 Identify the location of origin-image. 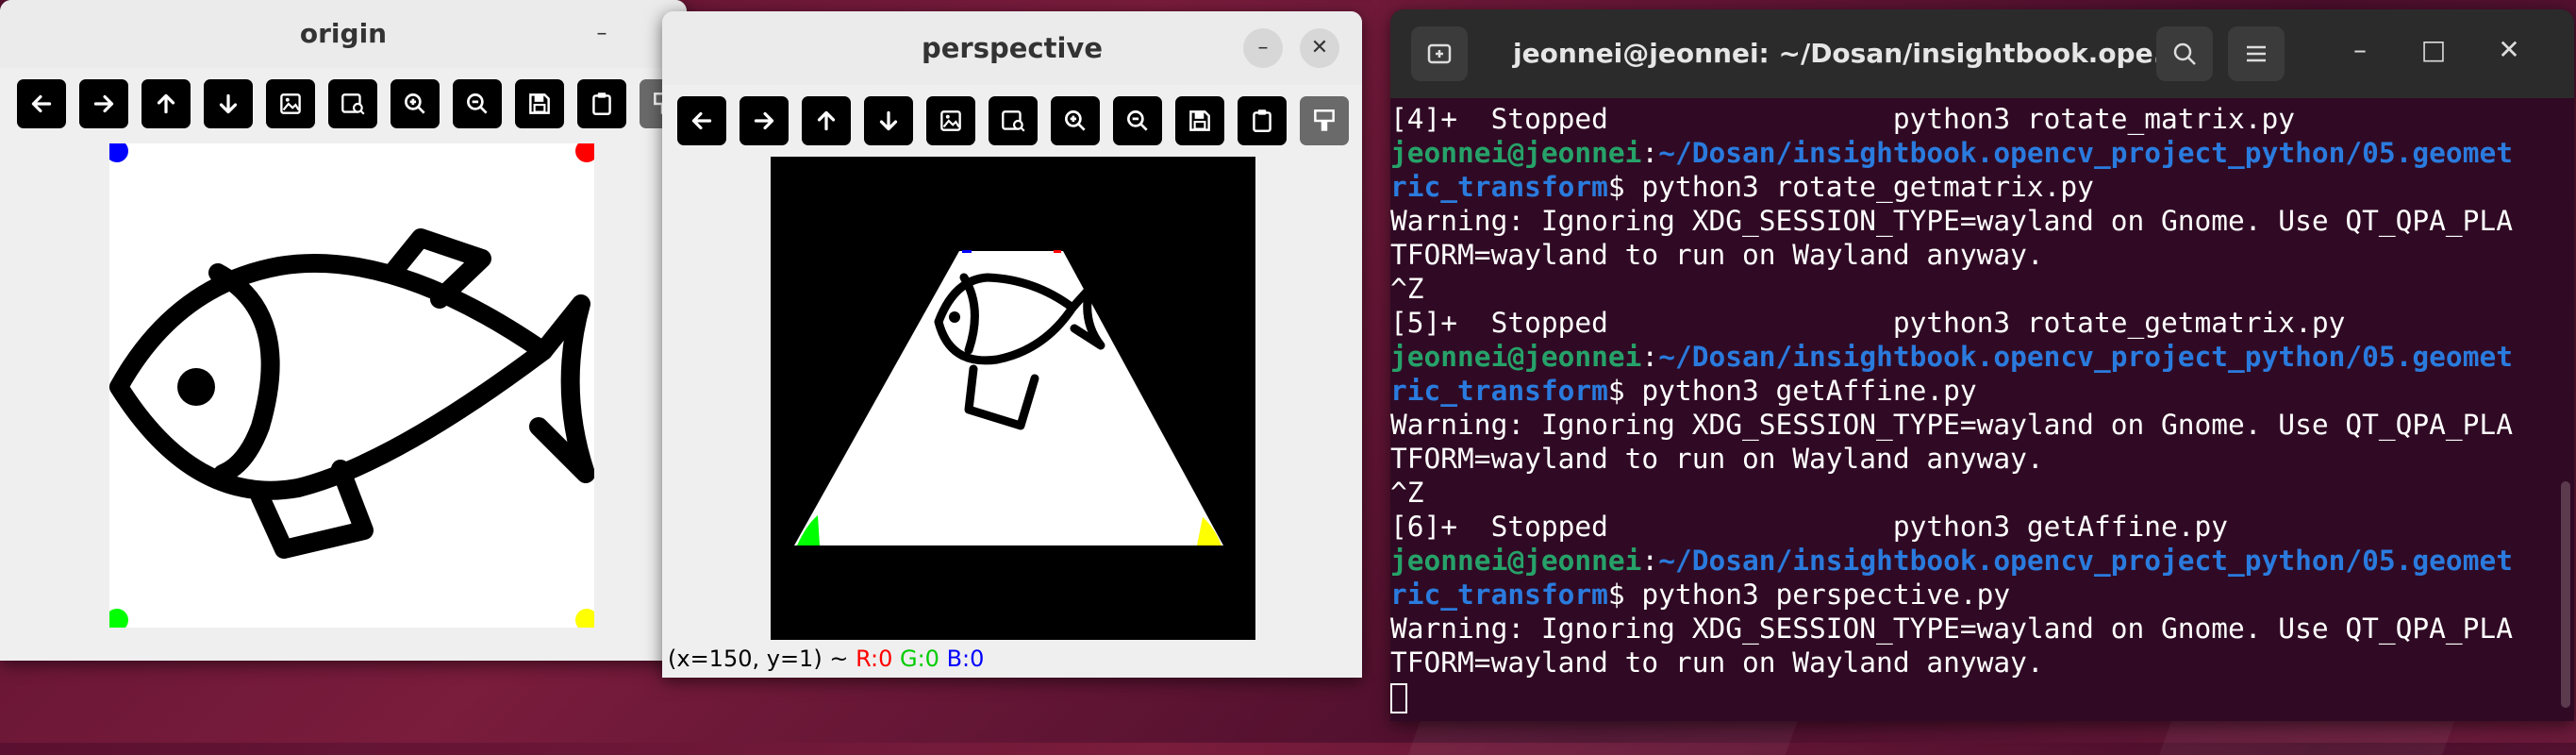
(352, 386).